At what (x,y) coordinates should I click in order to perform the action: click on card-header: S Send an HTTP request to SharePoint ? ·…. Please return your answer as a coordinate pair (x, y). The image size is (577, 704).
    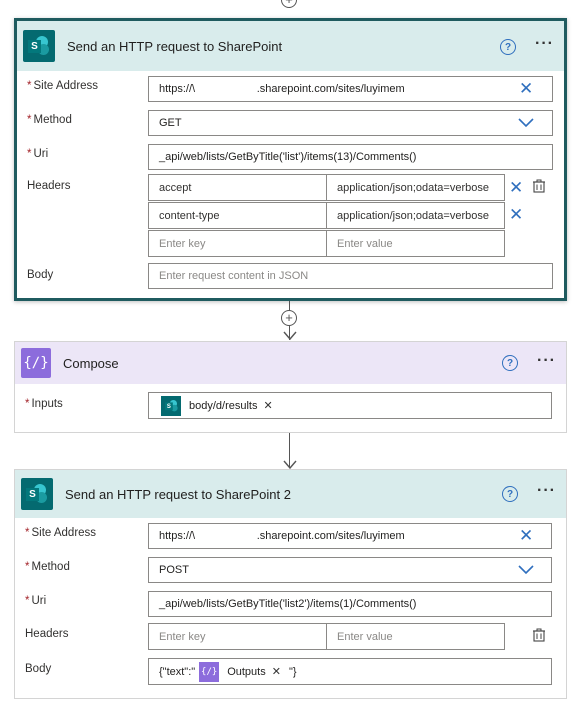
    Looking at the image, I should click on (290, 46).